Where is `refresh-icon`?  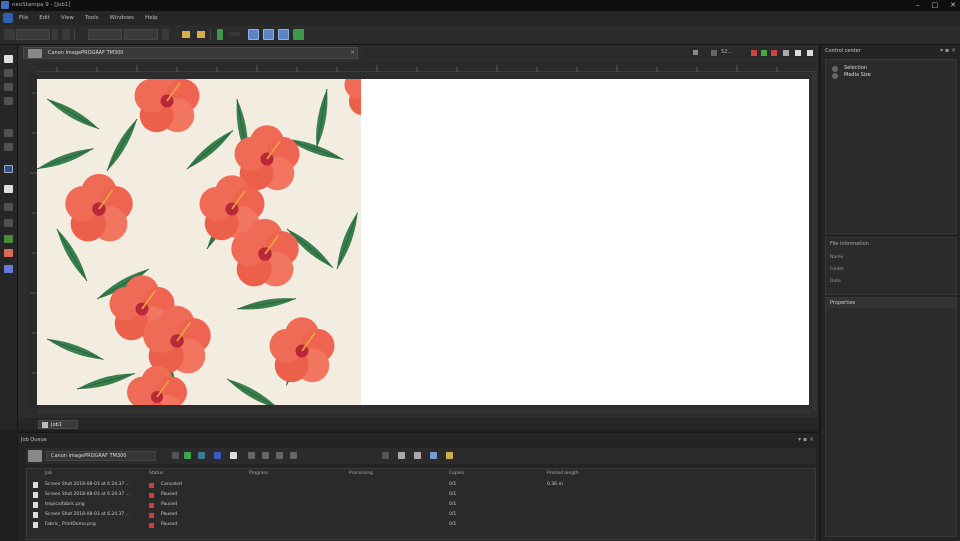
refresh-icon is located at coordinates (201, 455).